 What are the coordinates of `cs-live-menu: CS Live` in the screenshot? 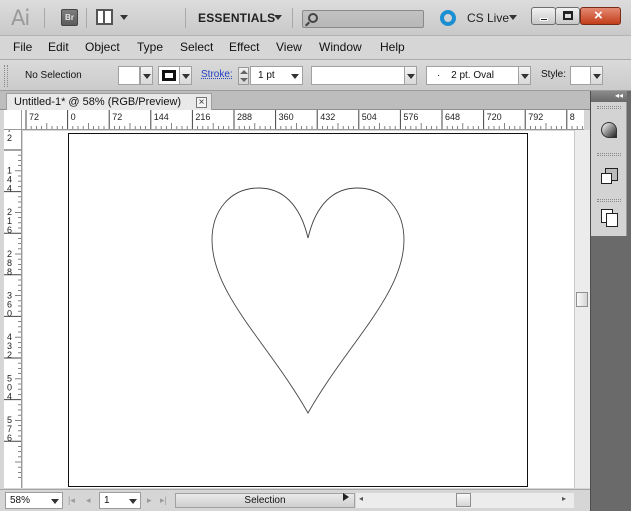 It's located at (488, 18).